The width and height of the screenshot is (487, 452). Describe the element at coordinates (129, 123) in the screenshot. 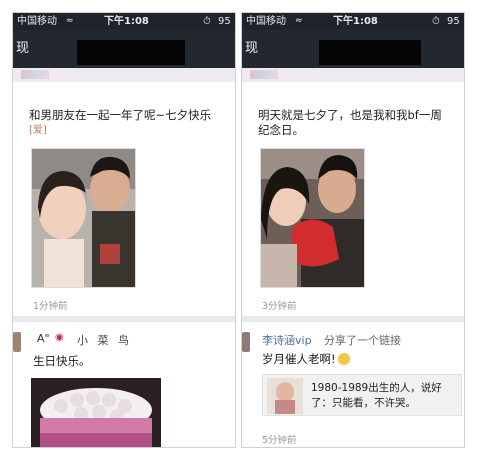

I see `post-text: 和男朋友在一起一年了呢~七夕快乐 [爱]` at that location.